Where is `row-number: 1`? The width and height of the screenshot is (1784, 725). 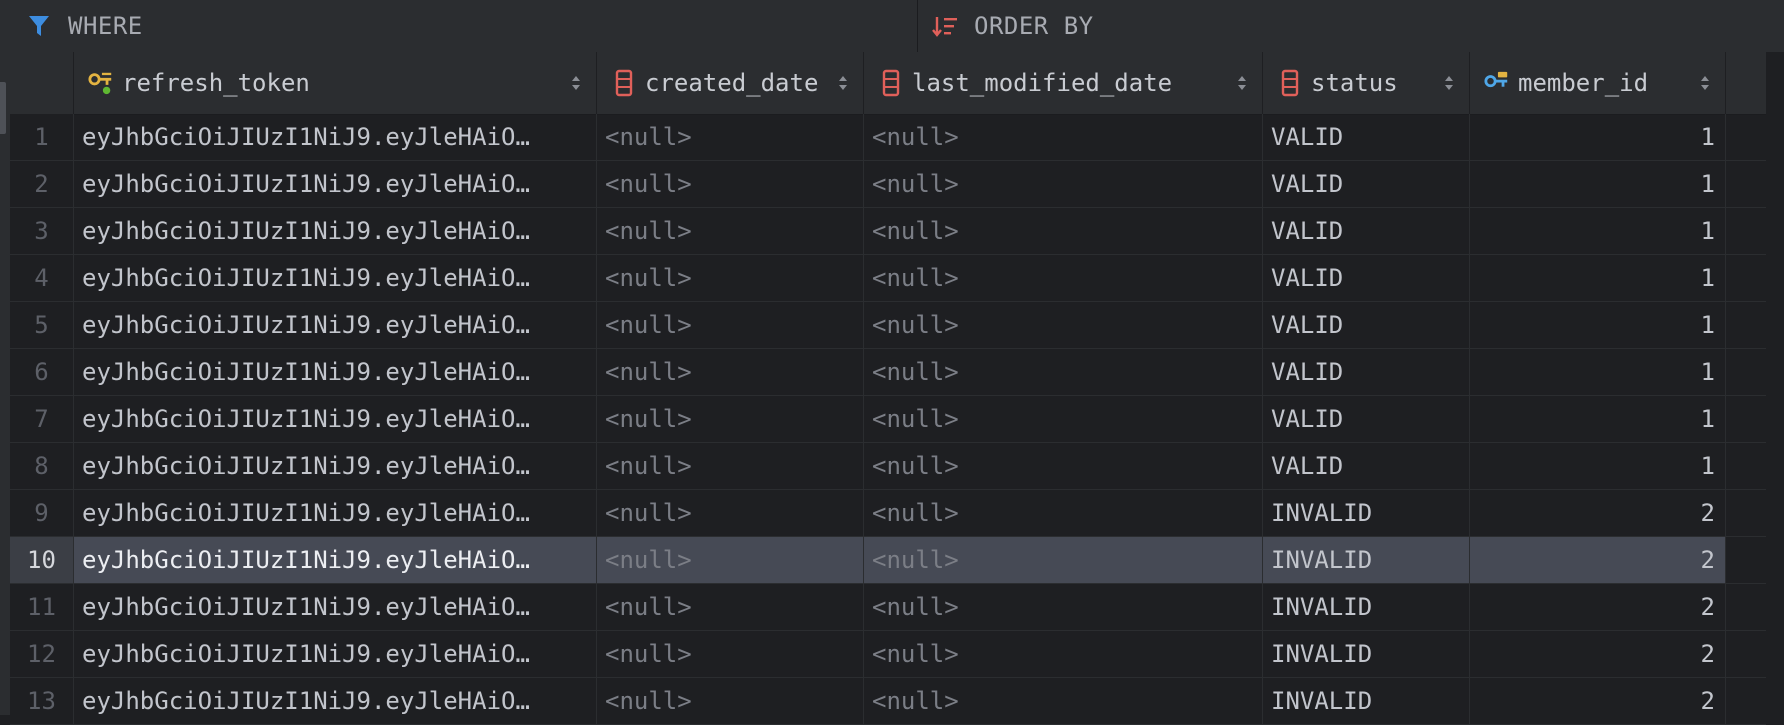 row-number: 1 is located at coordinates (42, 137).